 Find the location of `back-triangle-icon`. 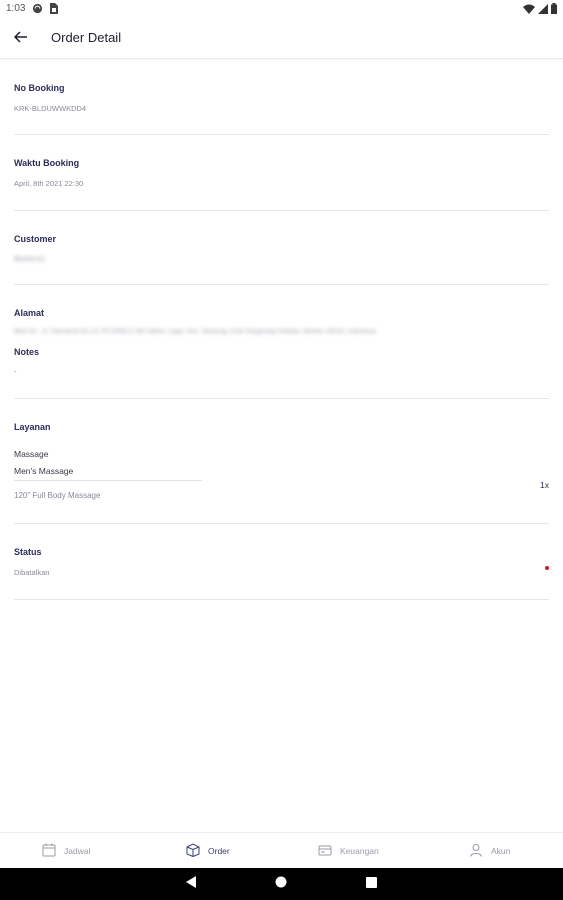

back-triangle-icon is located at coordinates (191, 884).